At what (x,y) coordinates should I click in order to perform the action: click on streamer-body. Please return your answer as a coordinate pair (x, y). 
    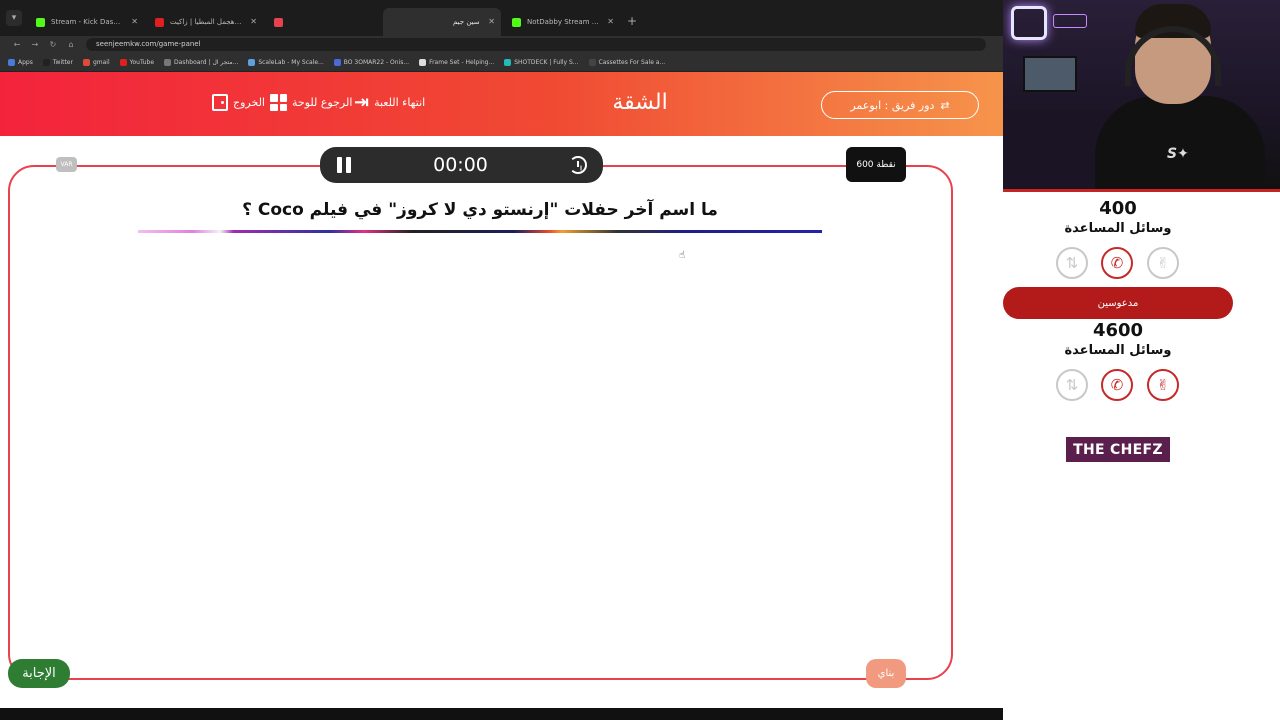
    Looking at the image, I should click on (1180, 142).